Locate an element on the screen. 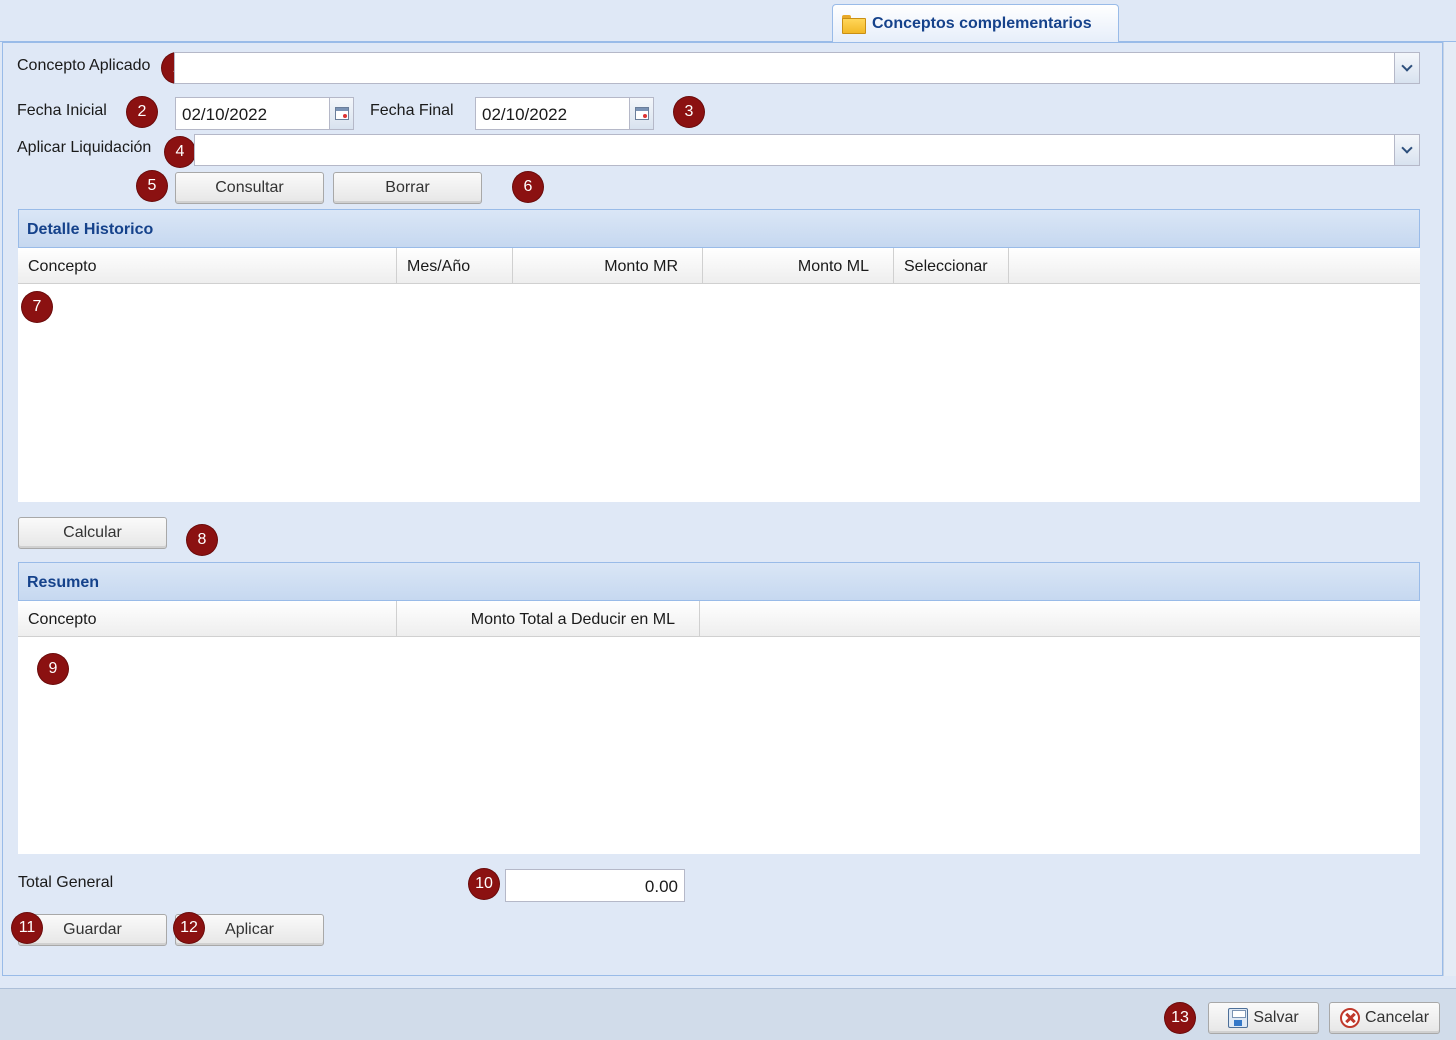  cancelar-label: Cancelar is located at coordinates (1397, 1017).